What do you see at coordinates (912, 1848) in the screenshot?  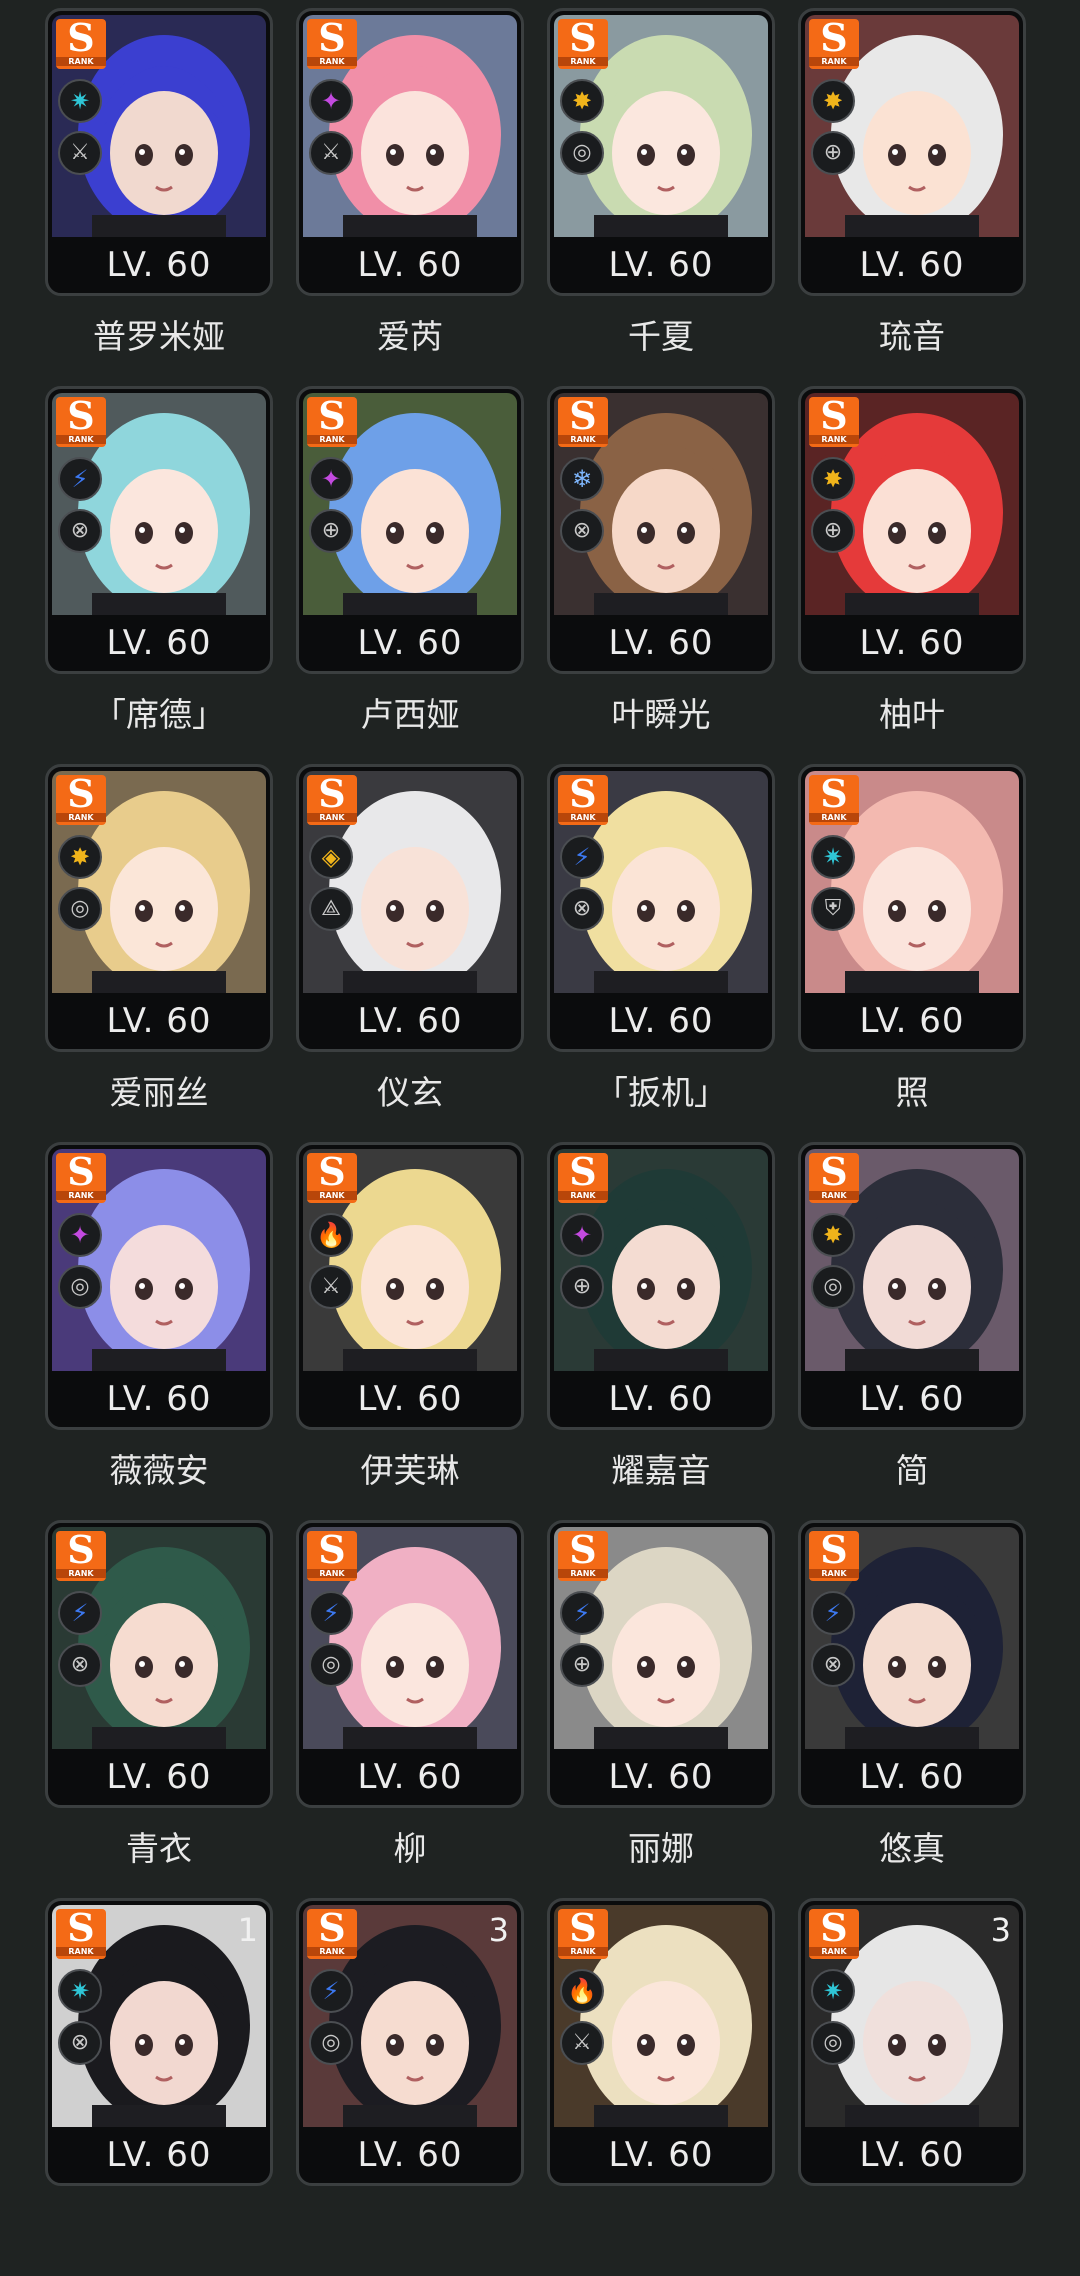 I see `agent-name: 悠真` at bounding box center [912, 1848].